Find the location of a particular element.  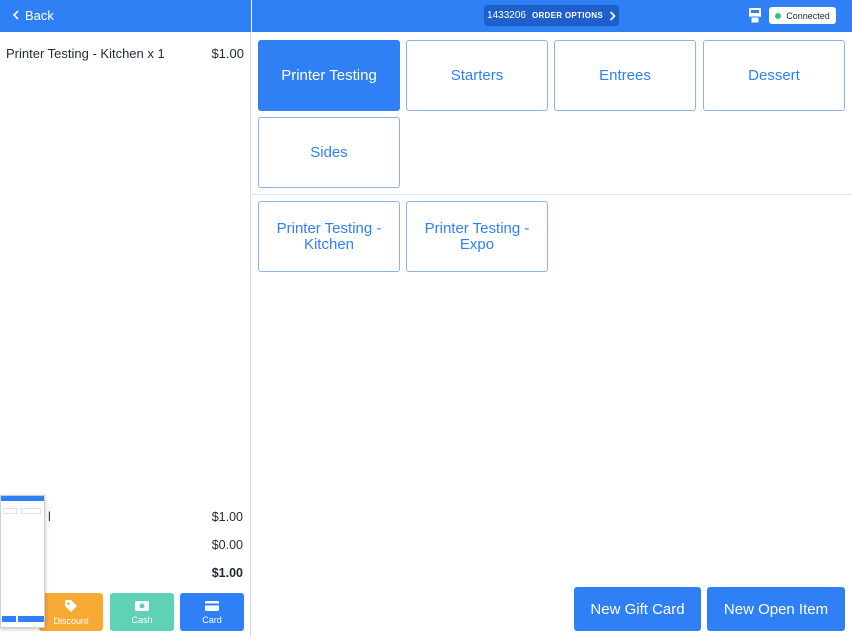

connection-status-label: Connected is located at coordinates (808, 15).